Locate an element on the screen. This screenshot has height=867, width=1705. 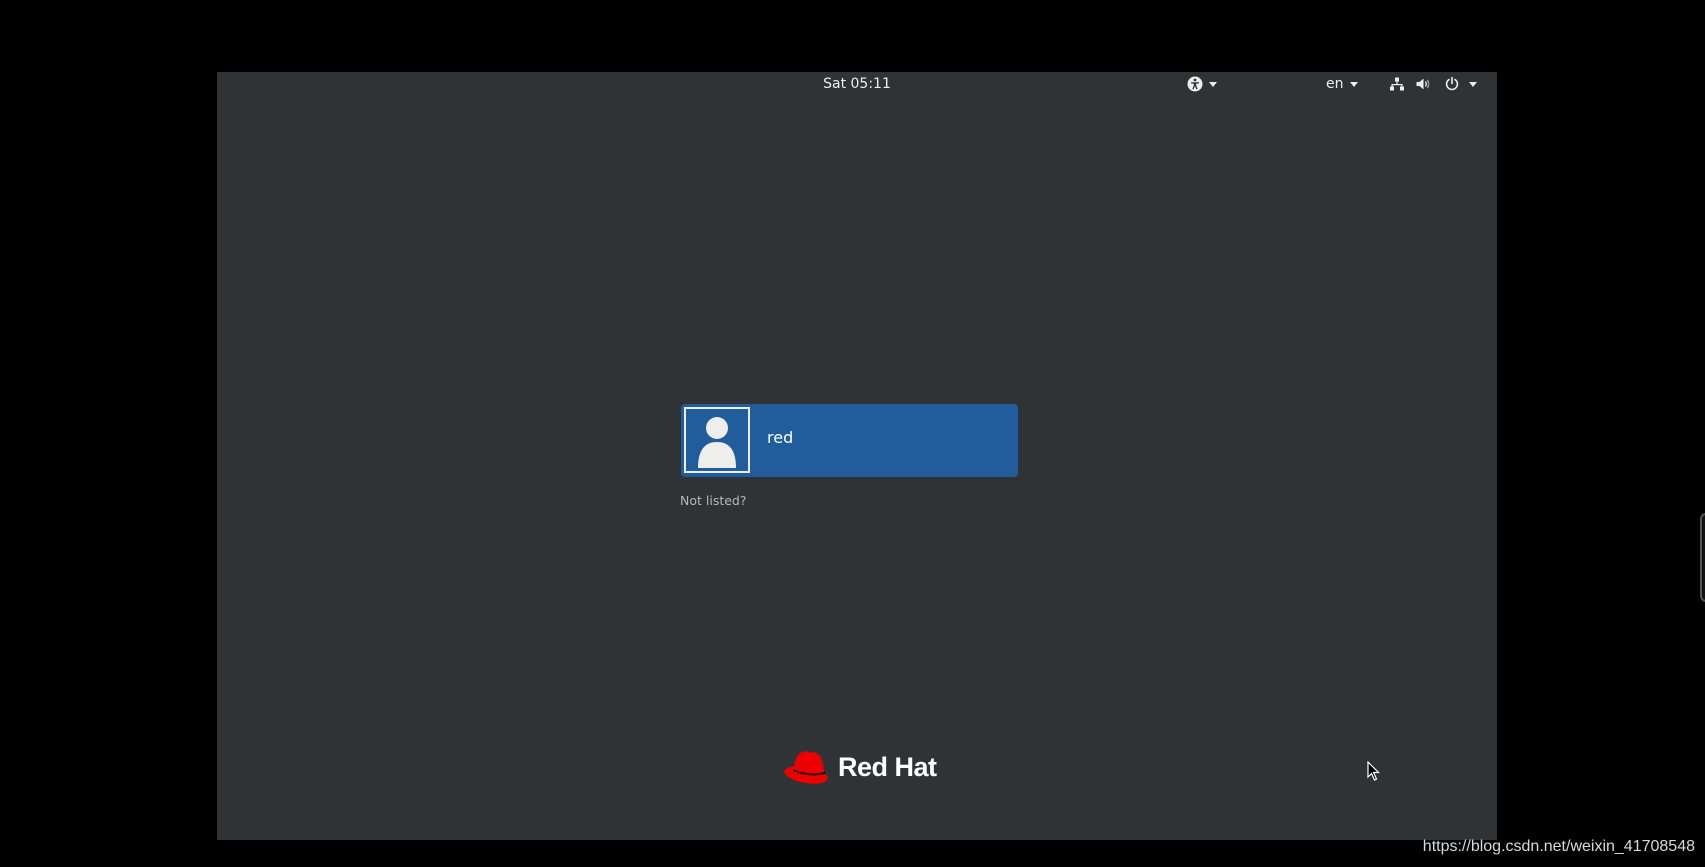
accessibility-icon is located at coordinates (1195, 84).